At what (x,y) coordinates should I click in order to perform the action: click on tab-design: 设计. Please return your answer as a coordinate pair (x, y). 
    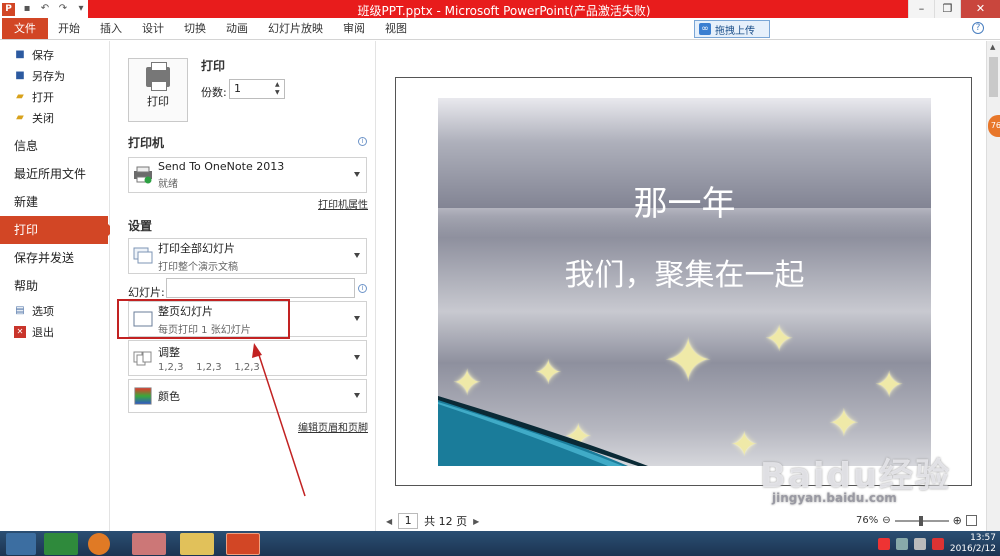
    Looking at the image, I should click on (153, 28).